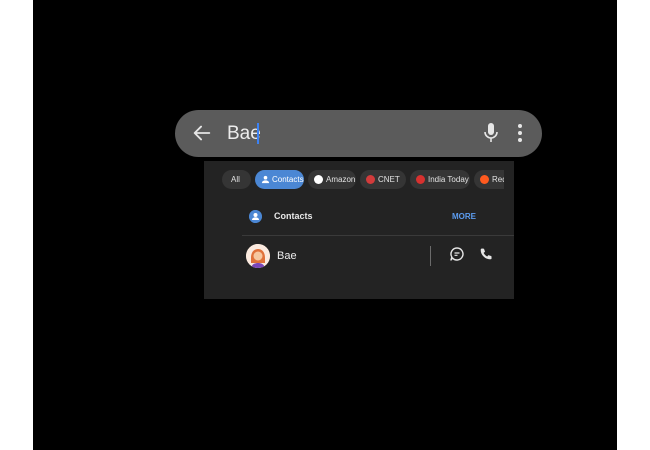 This screenshot has height=450, width=650. I want to click on chip-label: Amazon, so click(341, 179).